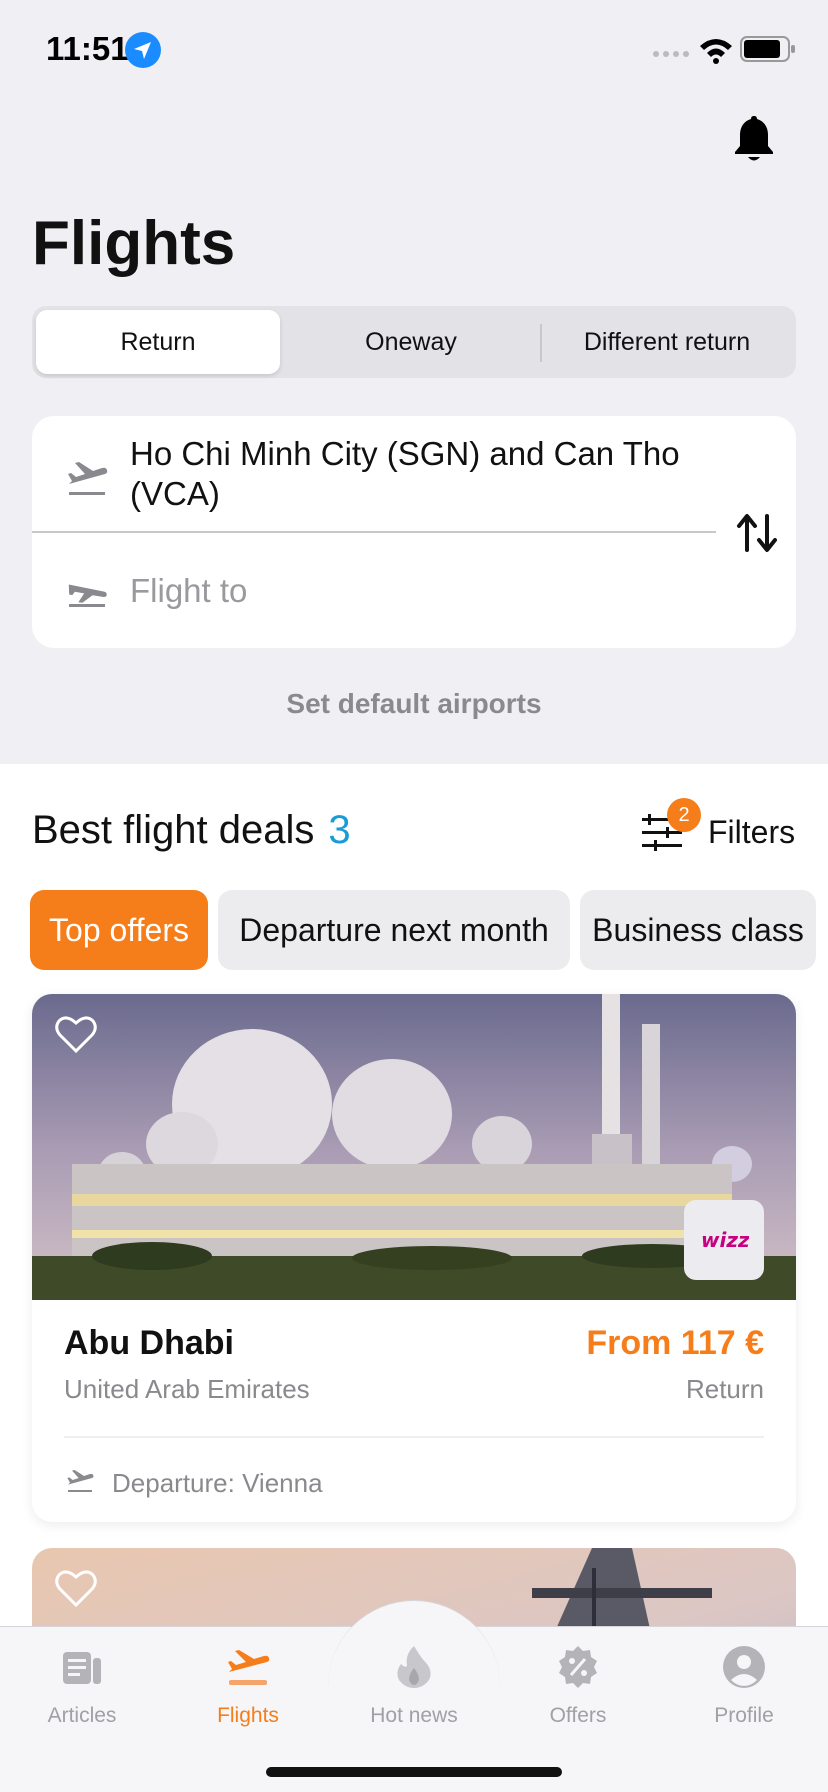  I want to click on person-icon, so click(744, 1667).